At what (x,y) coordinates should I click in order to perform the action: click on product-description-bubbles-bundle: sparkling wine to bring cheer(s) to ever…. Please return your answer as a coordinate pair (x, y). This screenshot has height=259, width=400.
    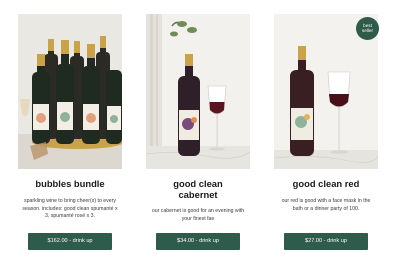
    Looking at the image, I should click on (70, 209).